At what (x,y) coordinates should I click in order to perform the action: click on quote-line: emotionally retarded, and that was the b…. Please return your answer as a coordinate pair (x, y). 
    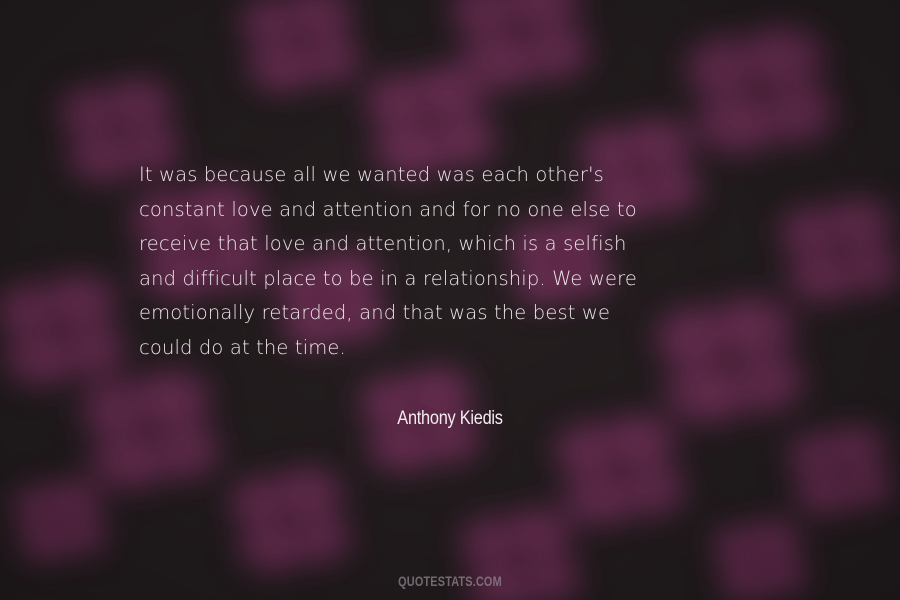
    Looking at the image, I should click on (375, 312).